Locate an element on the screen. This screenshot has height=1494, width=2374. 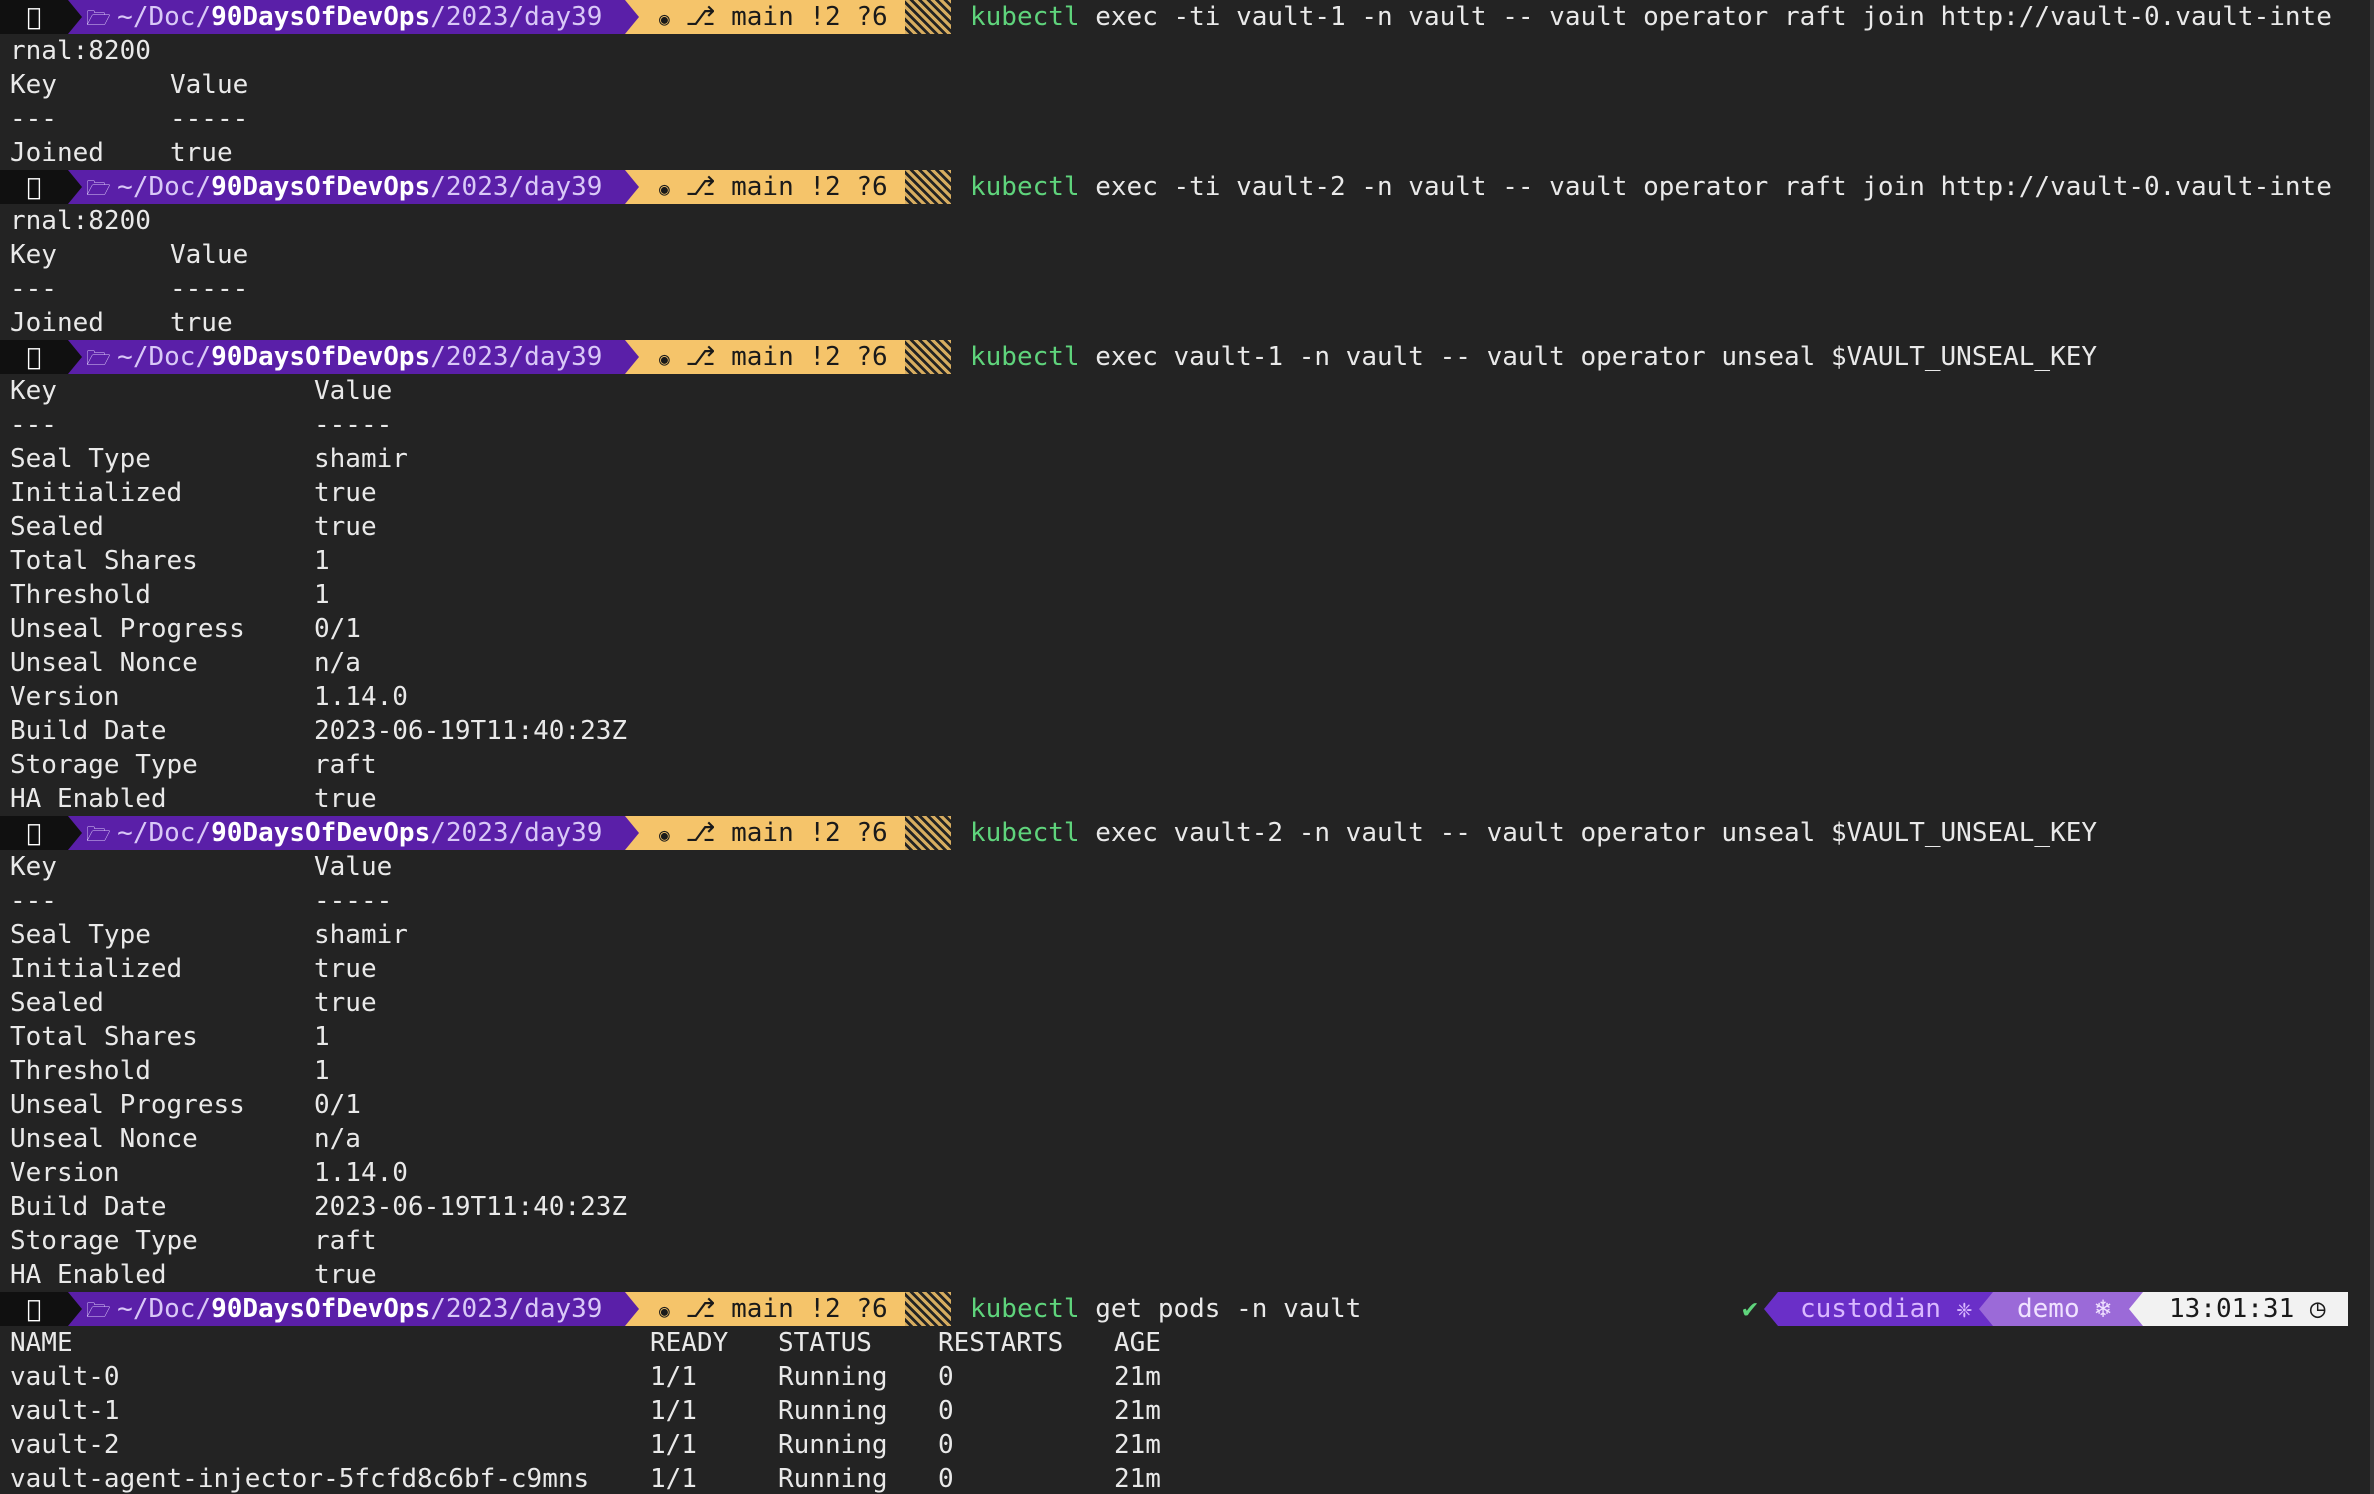
snowflake-icon: ❄ is located at coordinates (2095, 1309).